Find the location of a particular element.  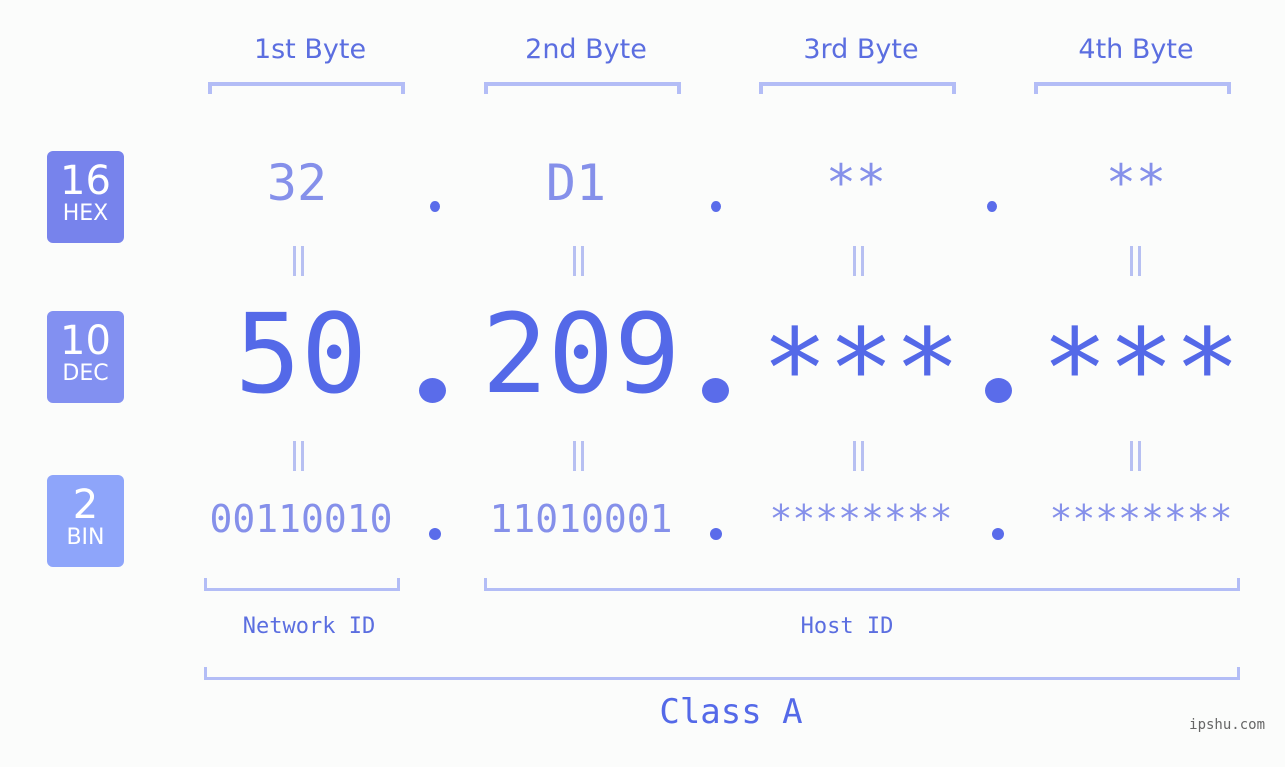

dec-badge: 10 DEC is located at coordinates (85, 357).